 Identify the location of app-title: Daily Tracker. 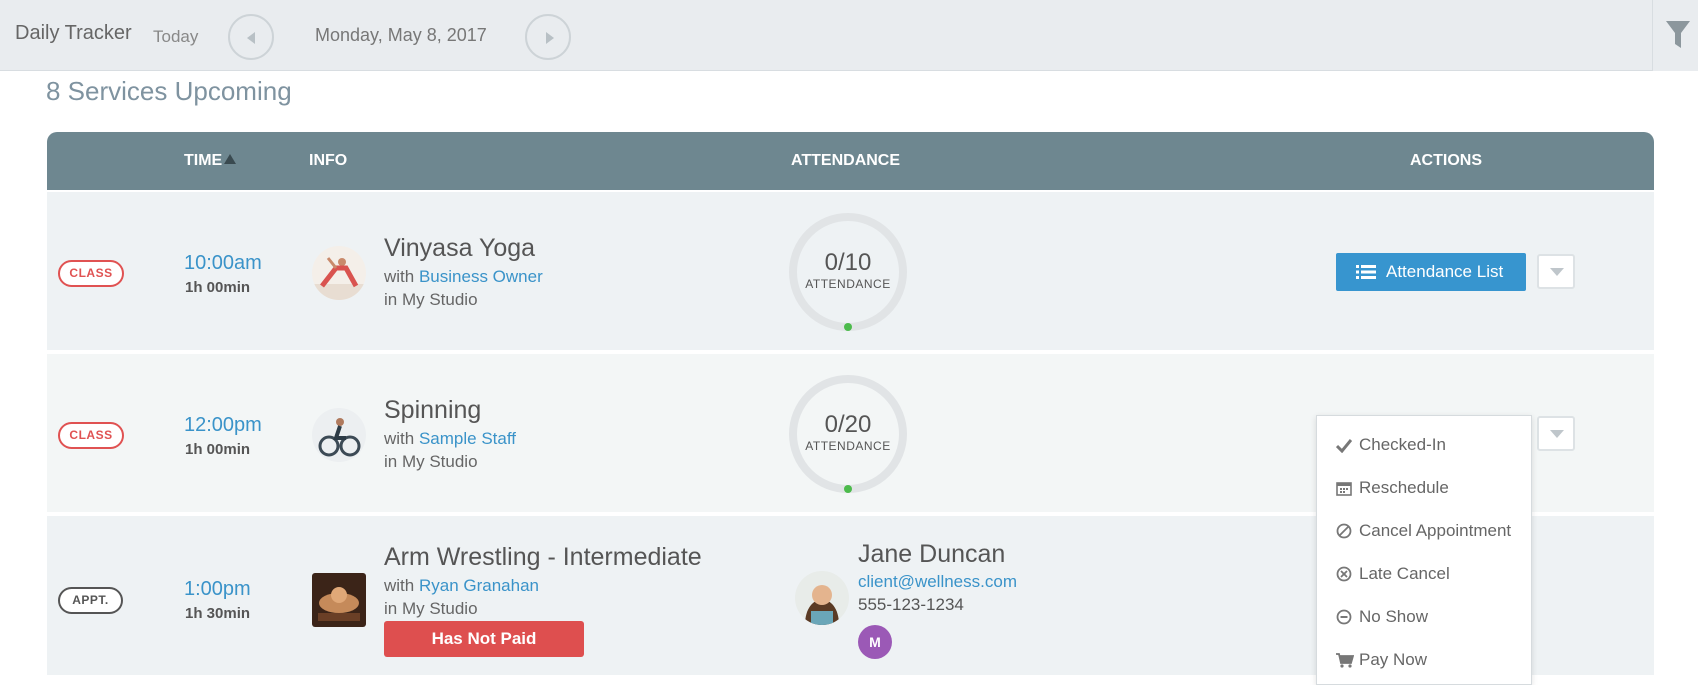
(73, 33).